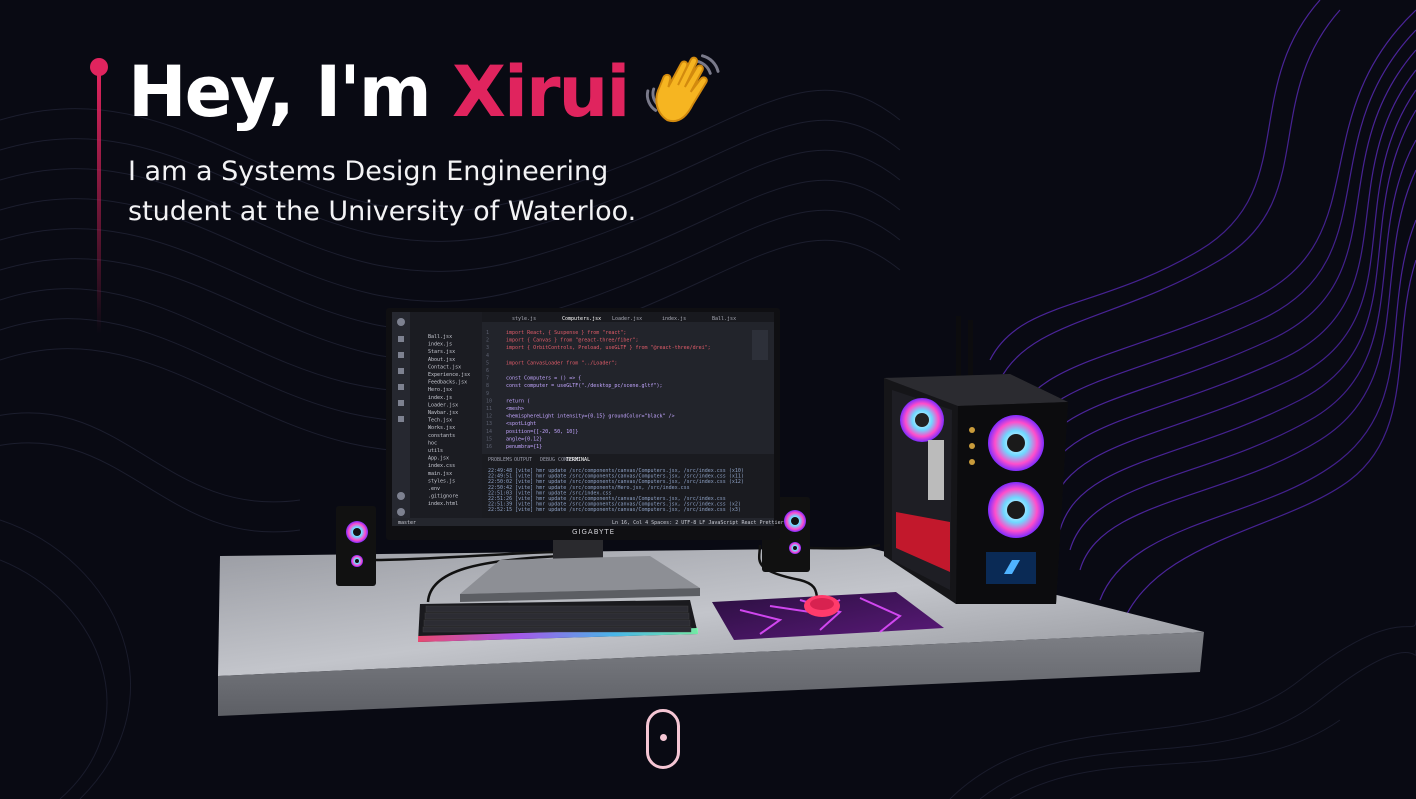 Image resolution: width=1416 pixels, height=799 pixels. I want to click on code-line: <mesh>, so click(515, 409).